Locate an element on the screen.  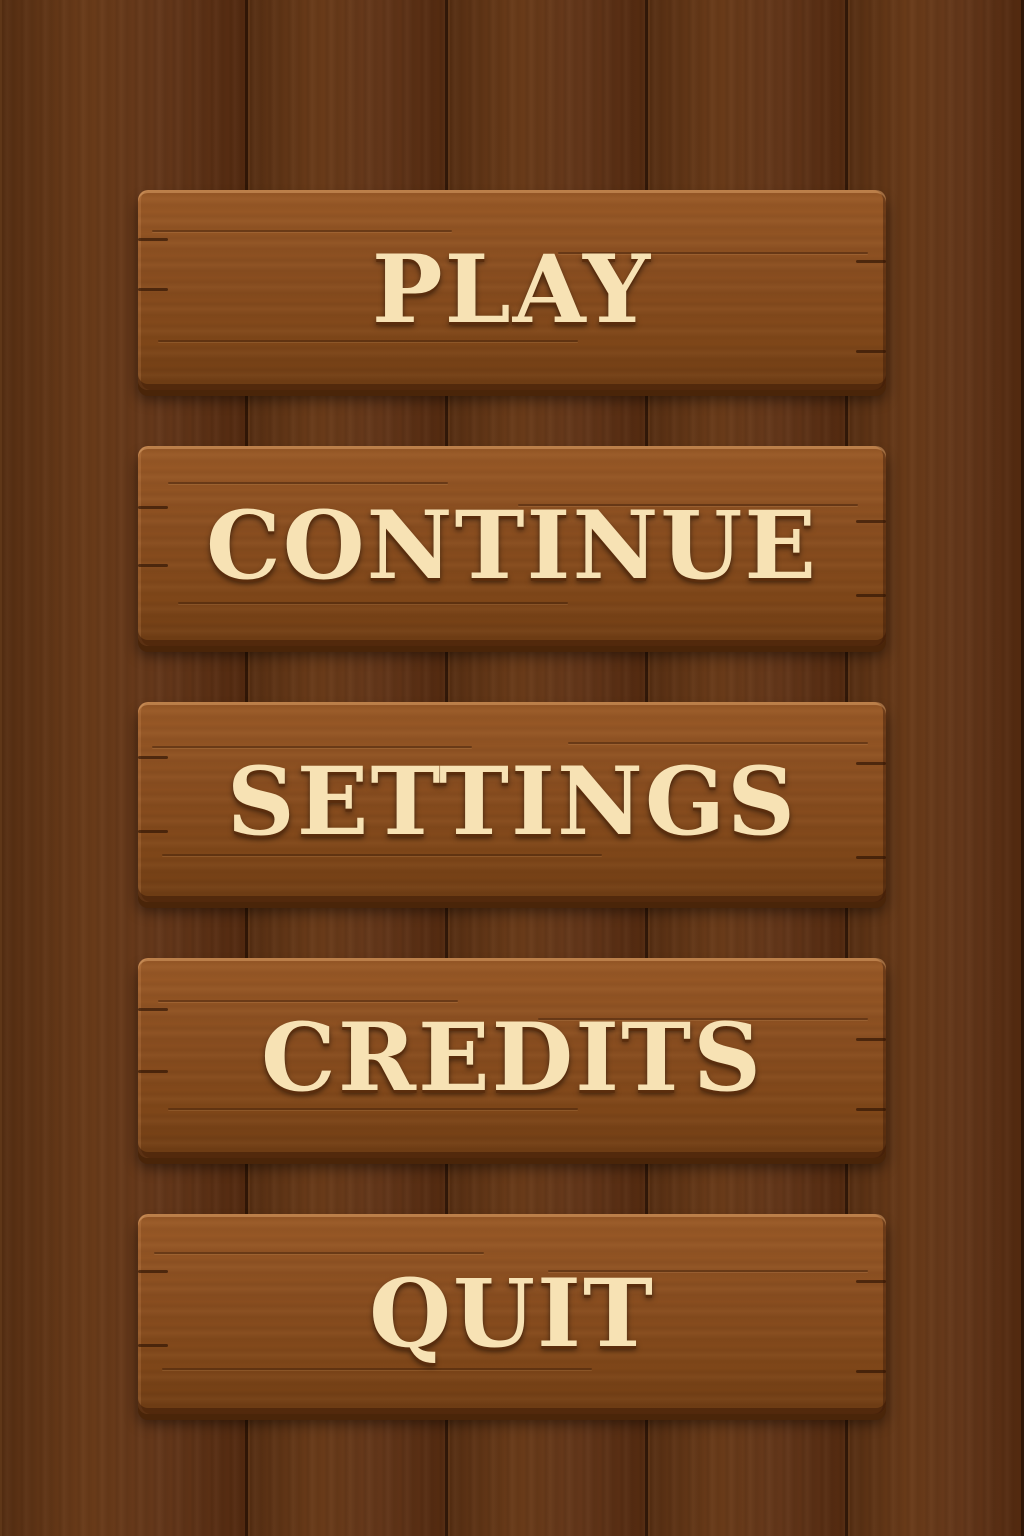
settings-label: SETTINGS is located at coordinates (512, 802).